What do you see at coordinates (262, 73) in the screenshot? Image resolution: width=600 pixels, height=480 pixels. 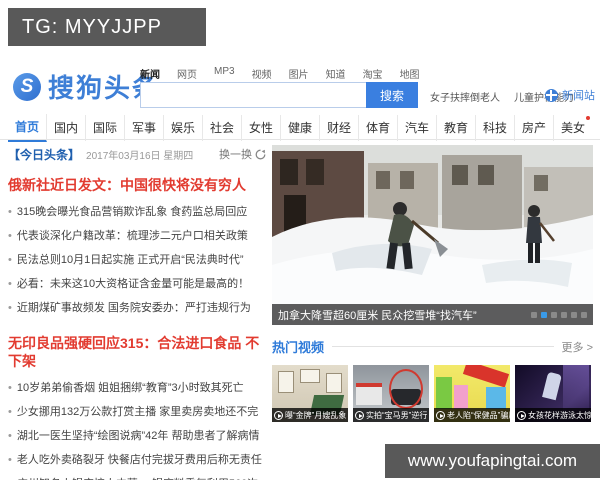 I see `search-tab-video: 视频` at bounding box center [262, 73].